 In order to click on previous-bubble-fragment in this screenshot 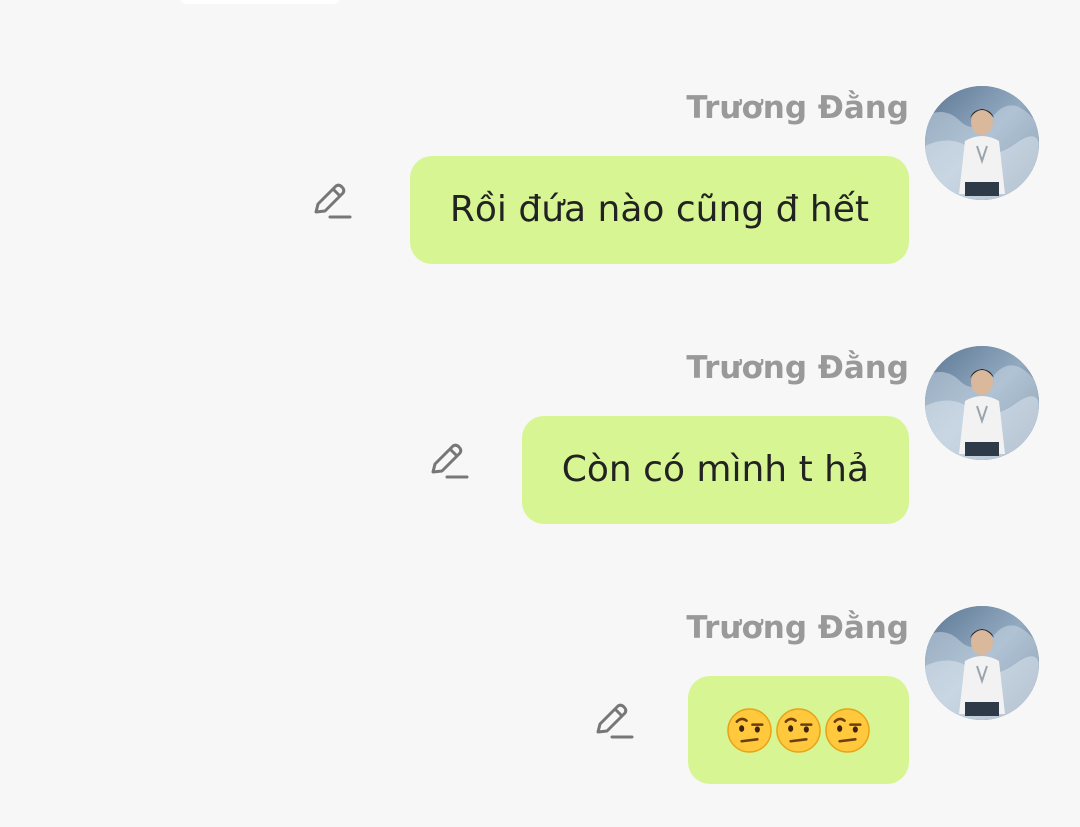, I will do `click(260, 2)`.